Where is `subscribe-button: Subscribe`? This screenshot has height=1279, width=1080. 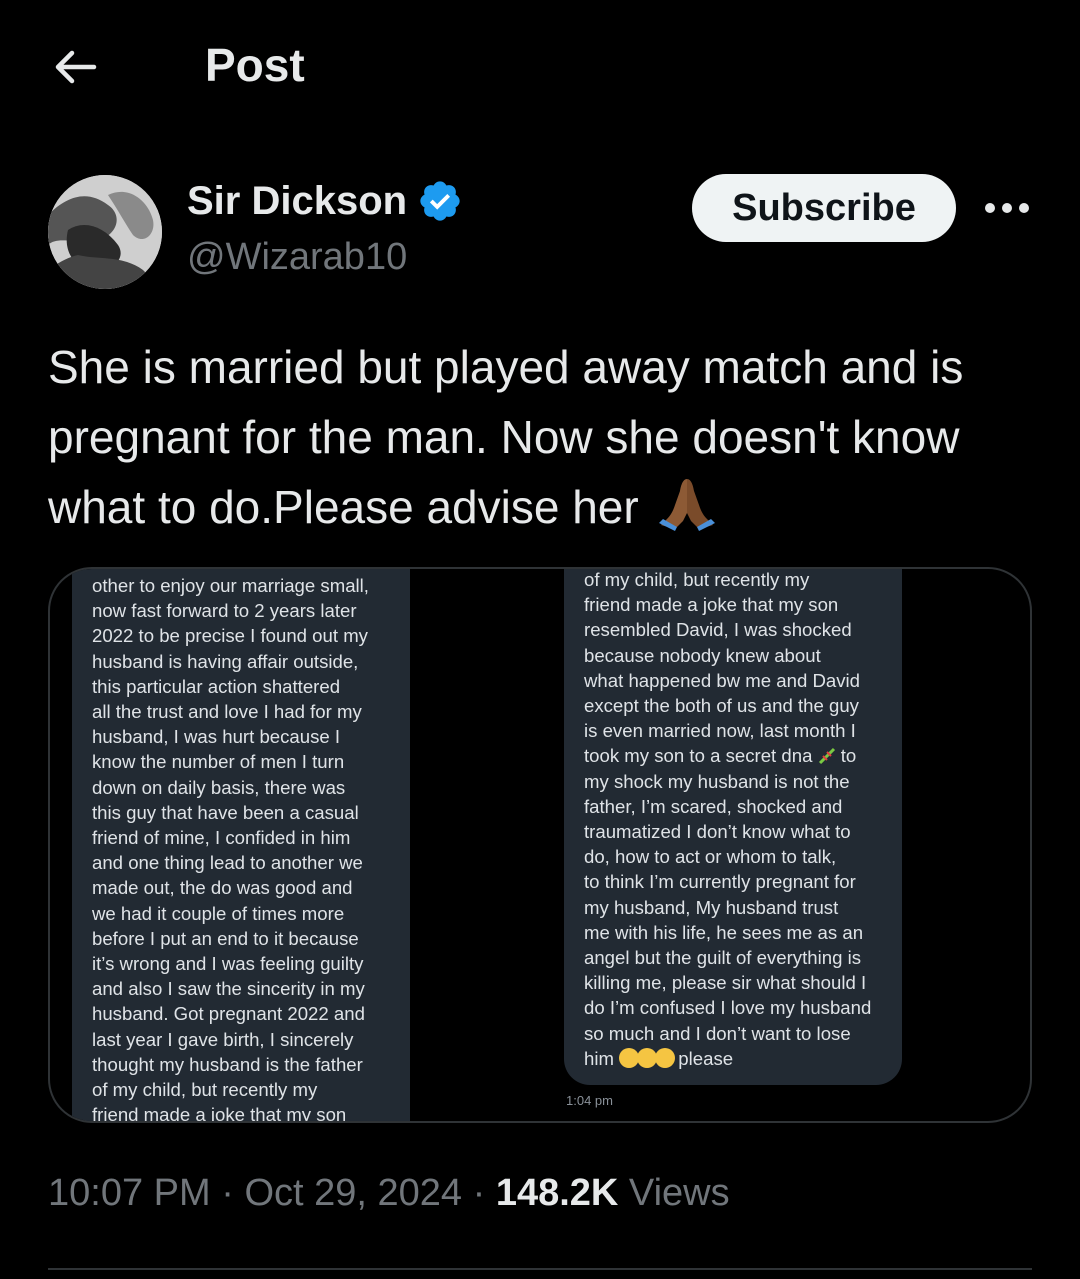
subscribe-button: Subscribe is located at coordinates (824, 208).